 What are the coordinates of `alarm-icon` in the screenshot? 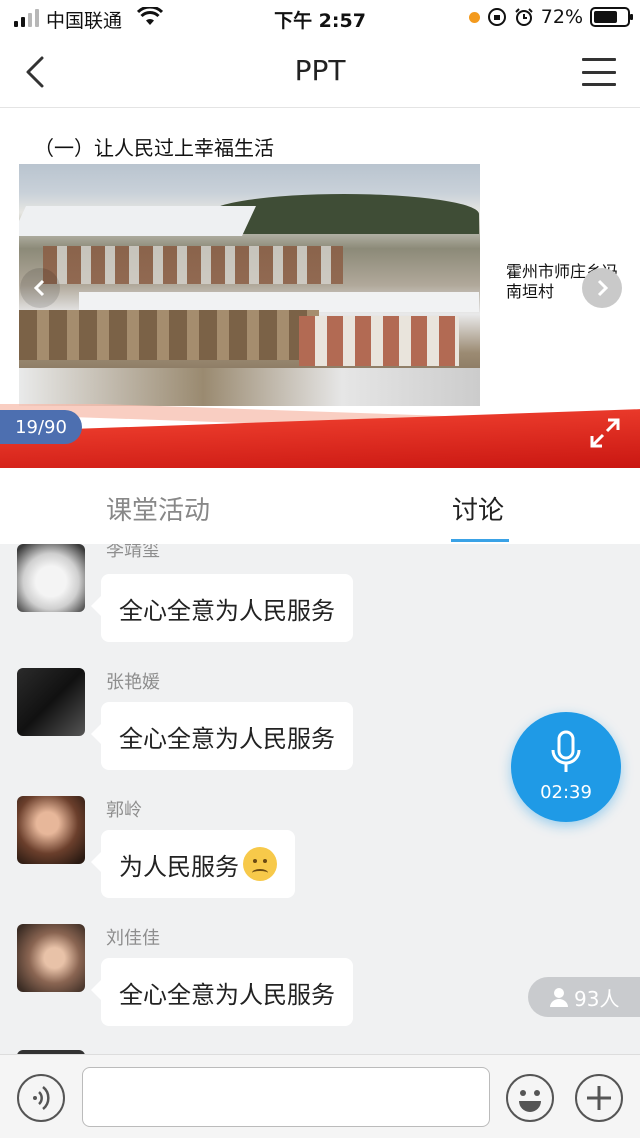 It's located at (524, 17).